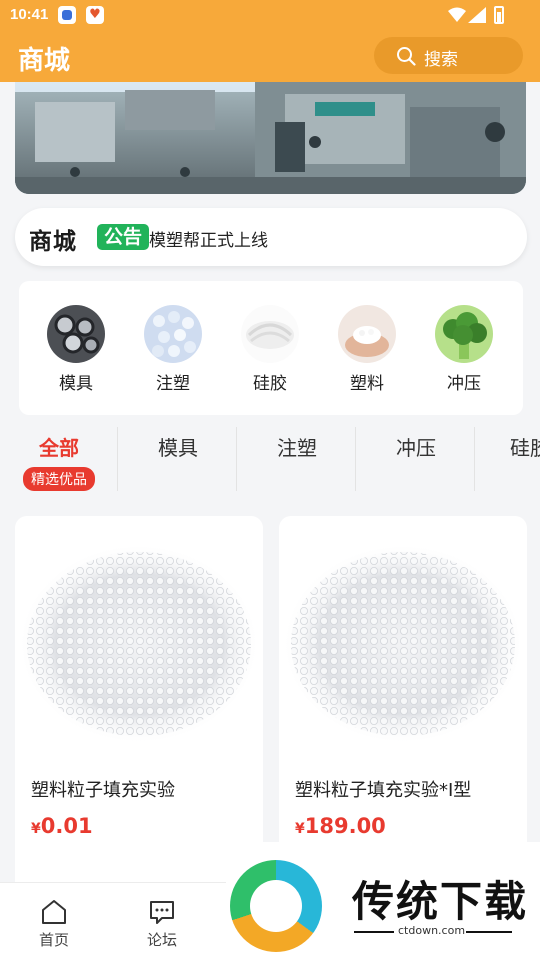  What do you see at coordinates (508, 458) in the screenshot?
I see `tab-silicone: 硅胶` at bounding box center [508, 458].